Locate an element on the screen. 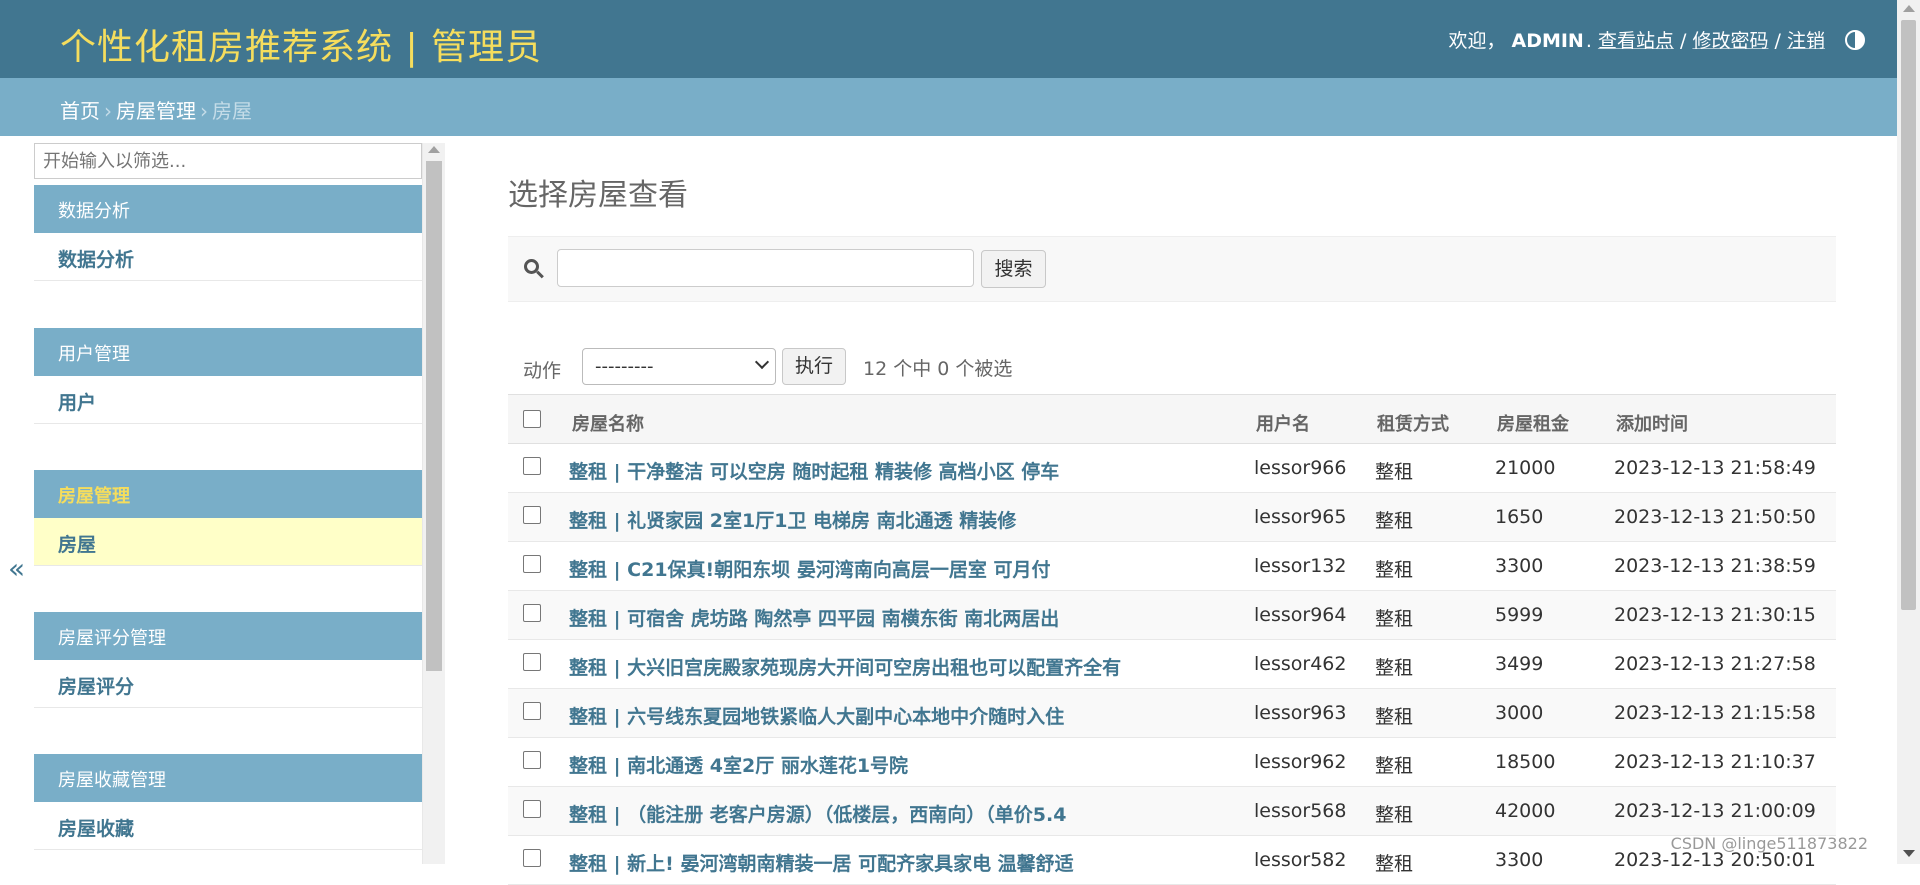  cell-username: lessor962 is located at coordinates (1300, 762).